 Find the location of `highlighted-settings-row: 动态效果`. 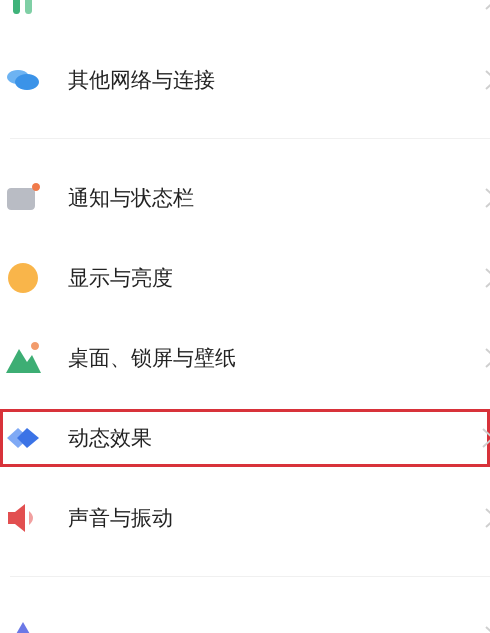

highlighted-settings-row: 动态效果 is located at coordinates (245, 438).